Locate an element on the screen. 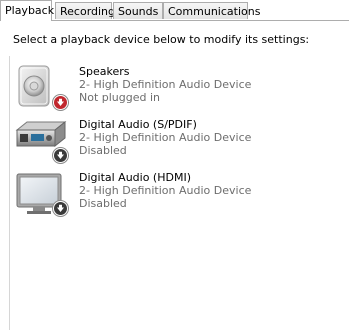  tab-strip: Playback Recording Sounds Communications is located at coordinates (174, 10).